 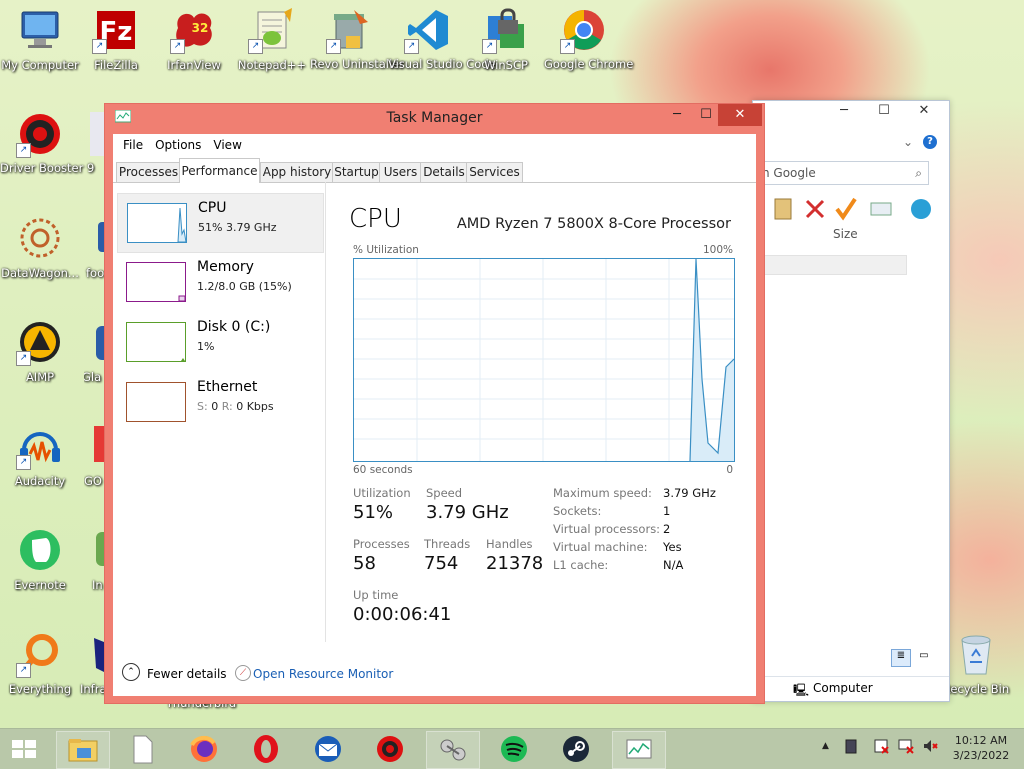 I want to click on desktop-icon-filezilla: Fz ↗ FileZilla, so click(x=116, y=40).